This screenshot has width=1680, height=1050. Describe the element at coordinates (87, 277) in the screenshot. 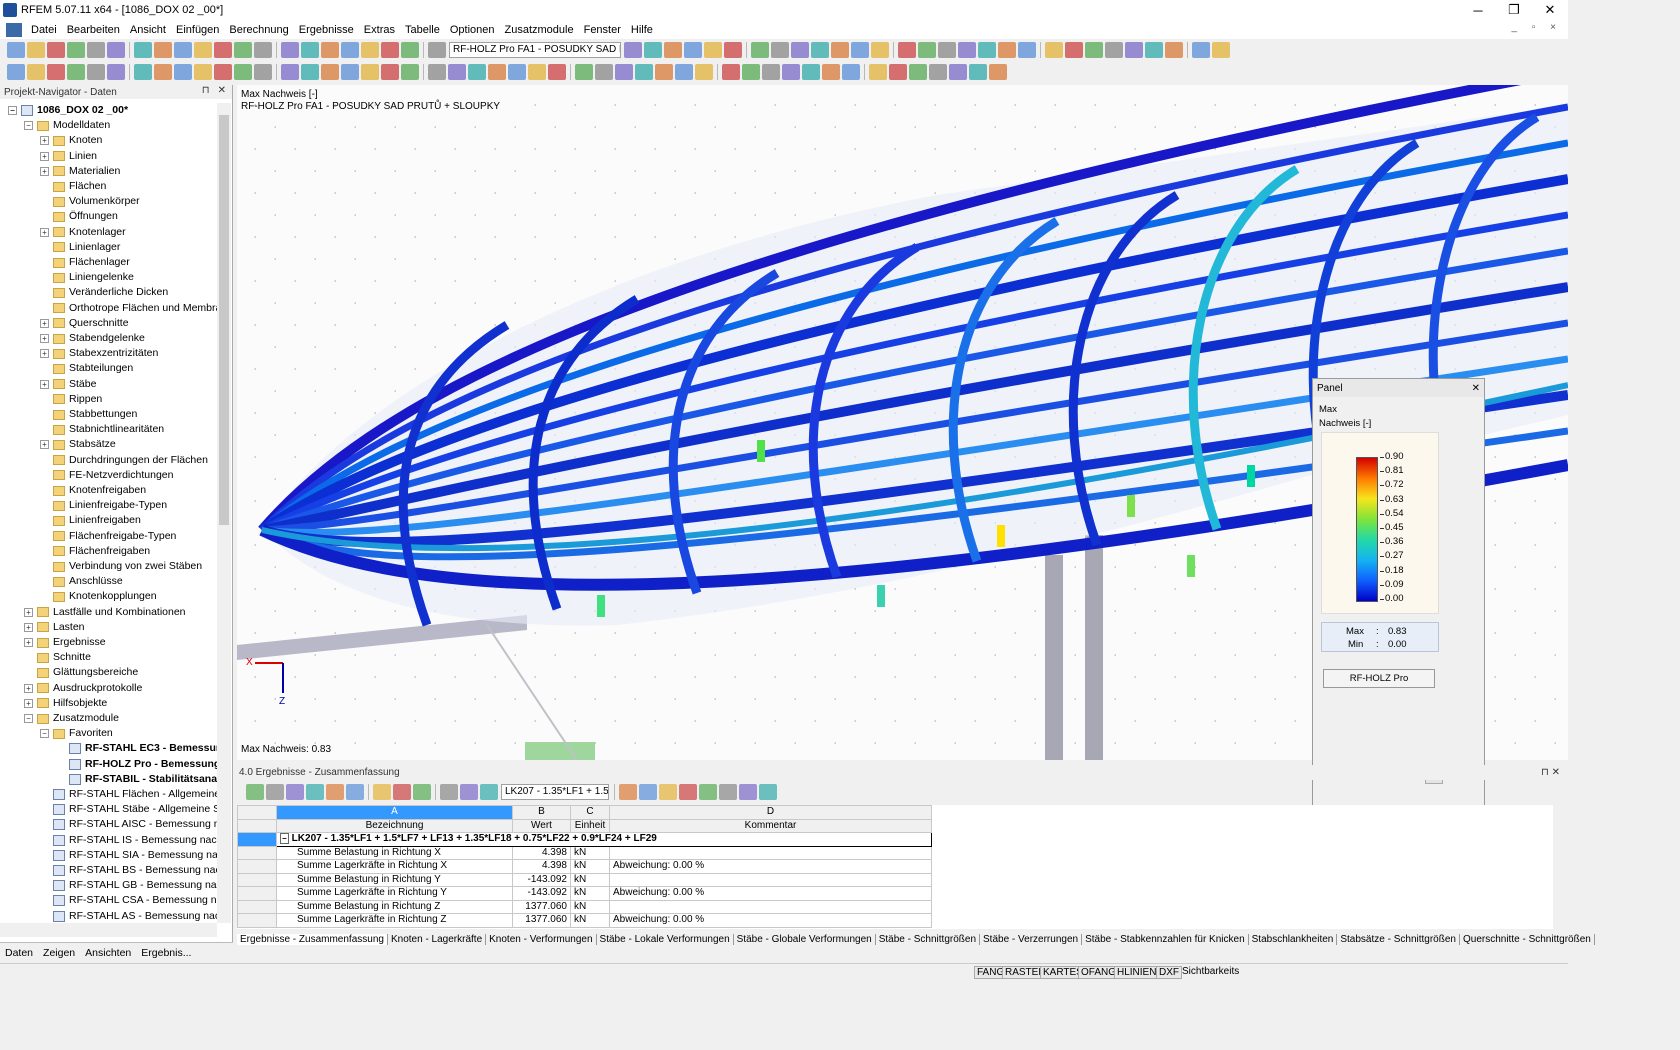

I see `nav-item: Liniengelenke` at that location.